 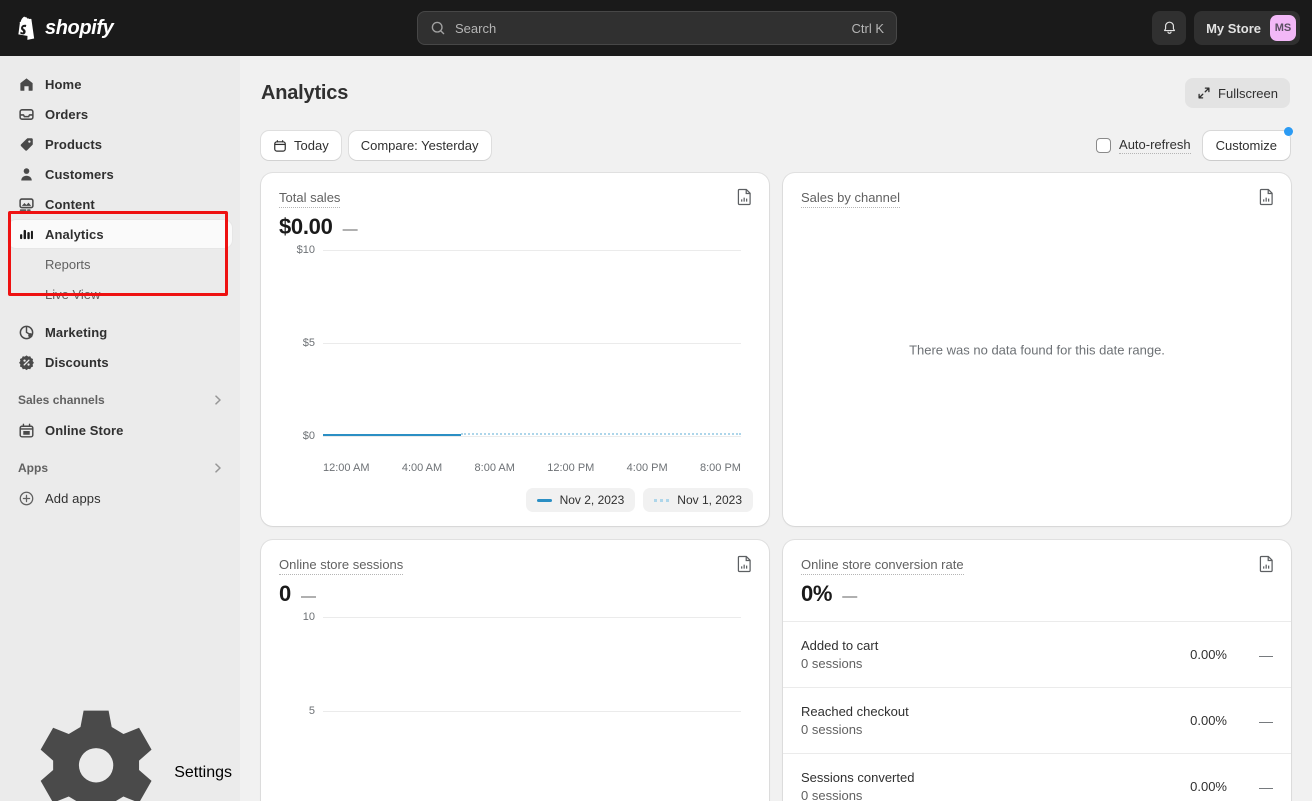 I want to click on metric-value: 0%, so click(x=817, y=593).